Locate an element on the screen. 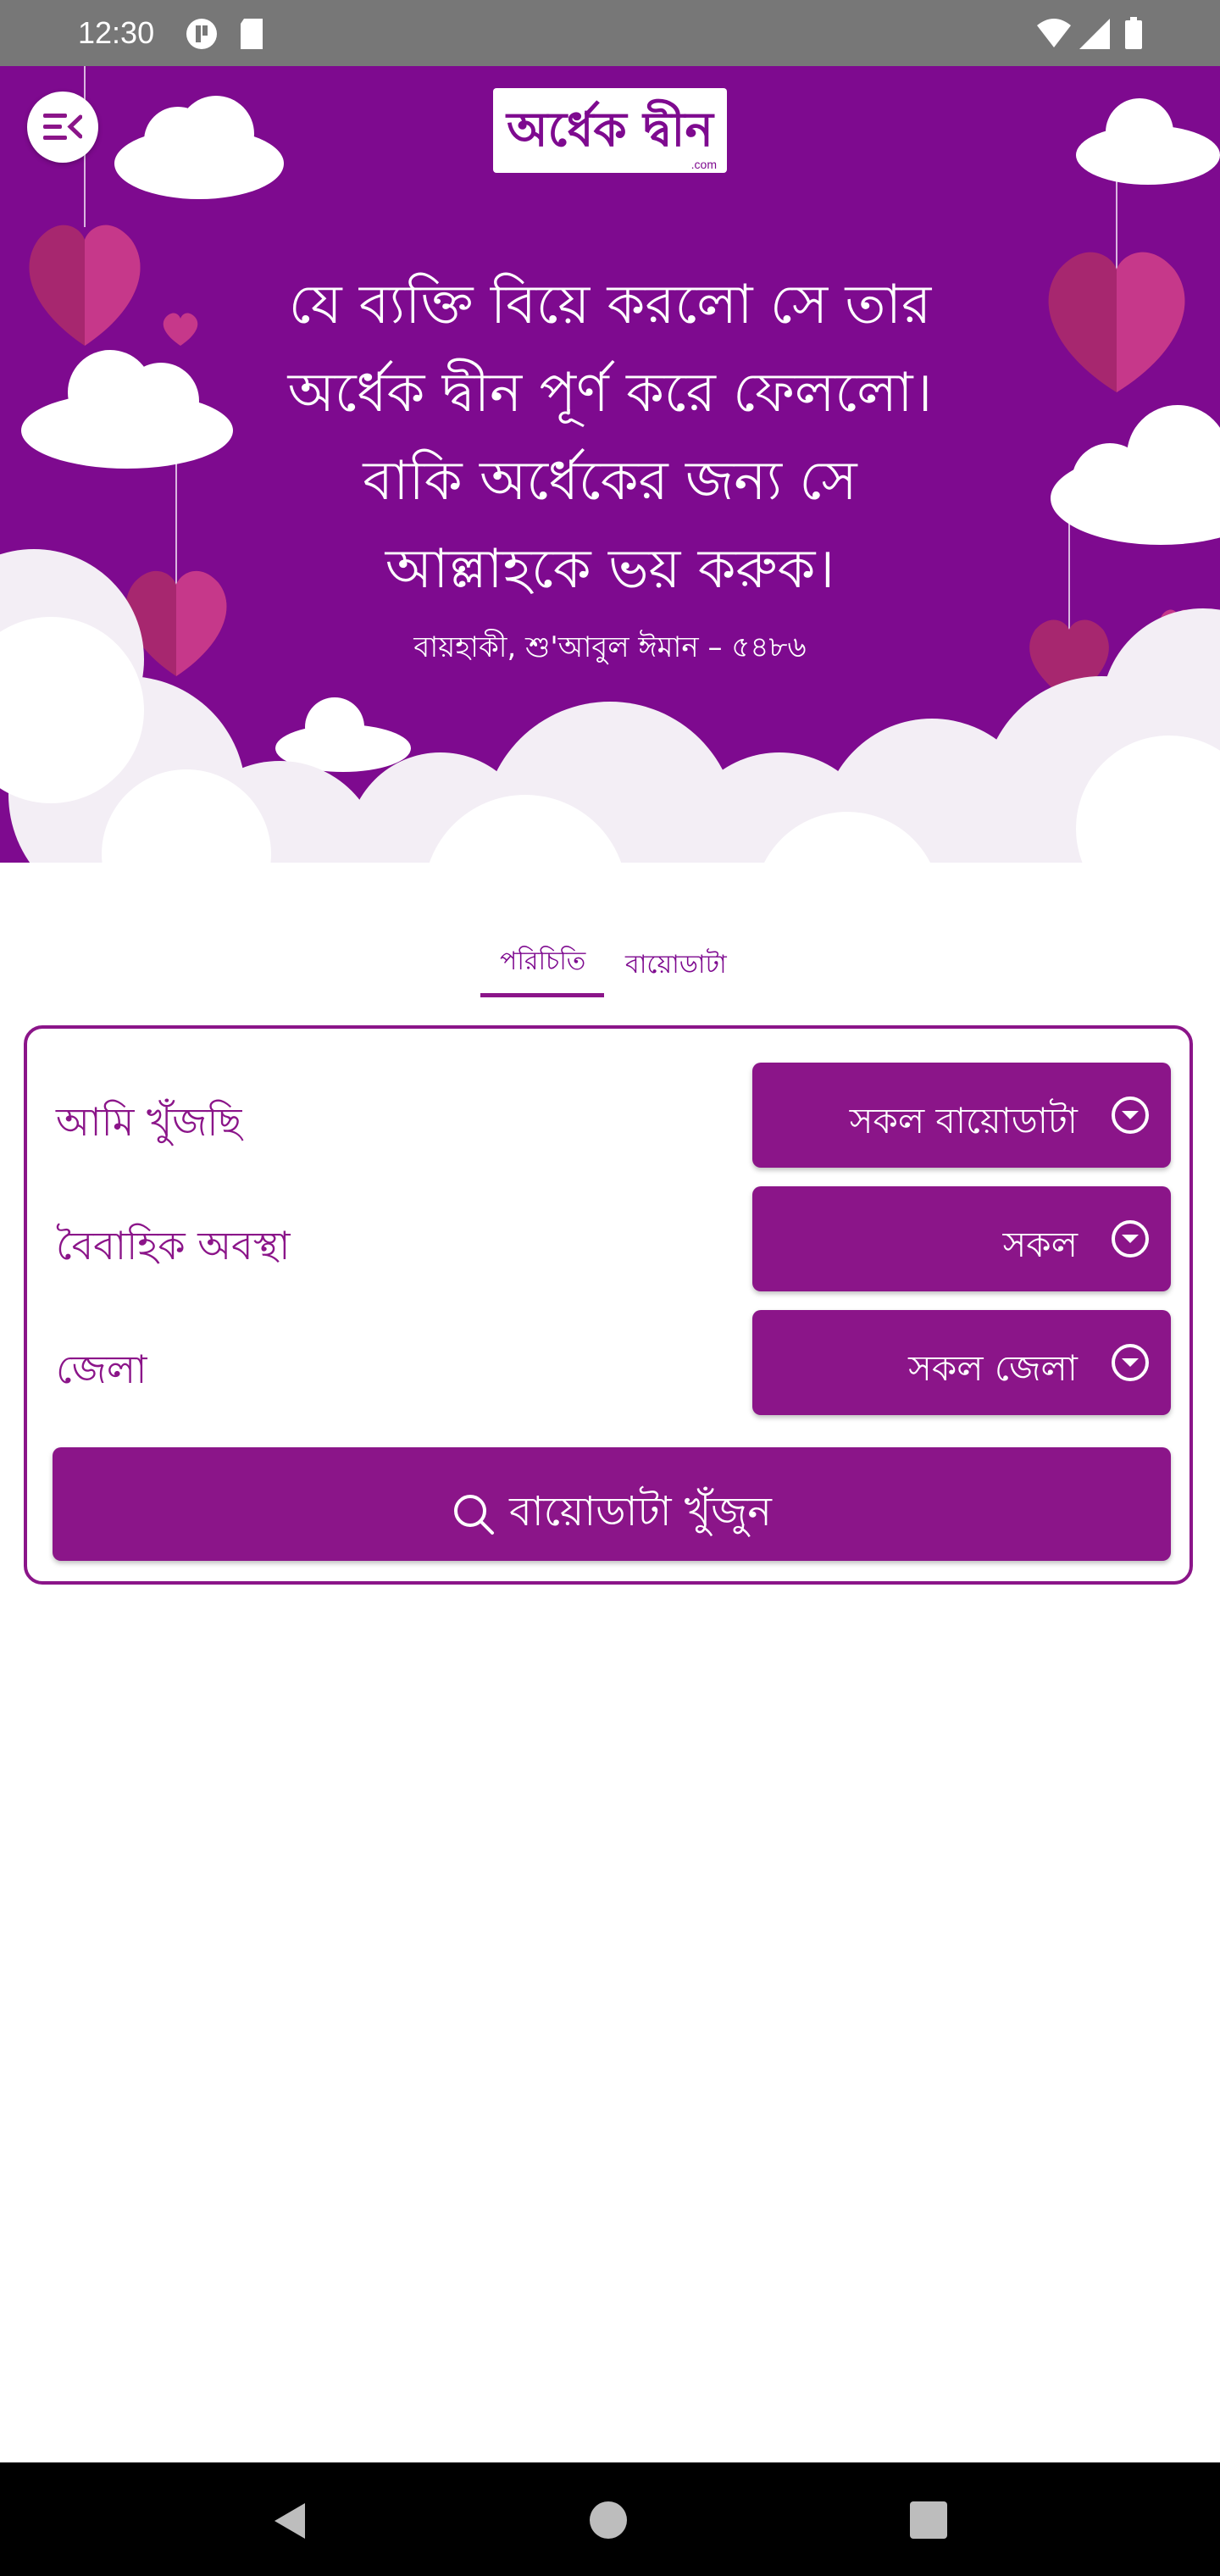 This screenshot has height=2576, width=1220. logo: অর্ধেক দ্বীন .com is located at coordinates (610, 130).